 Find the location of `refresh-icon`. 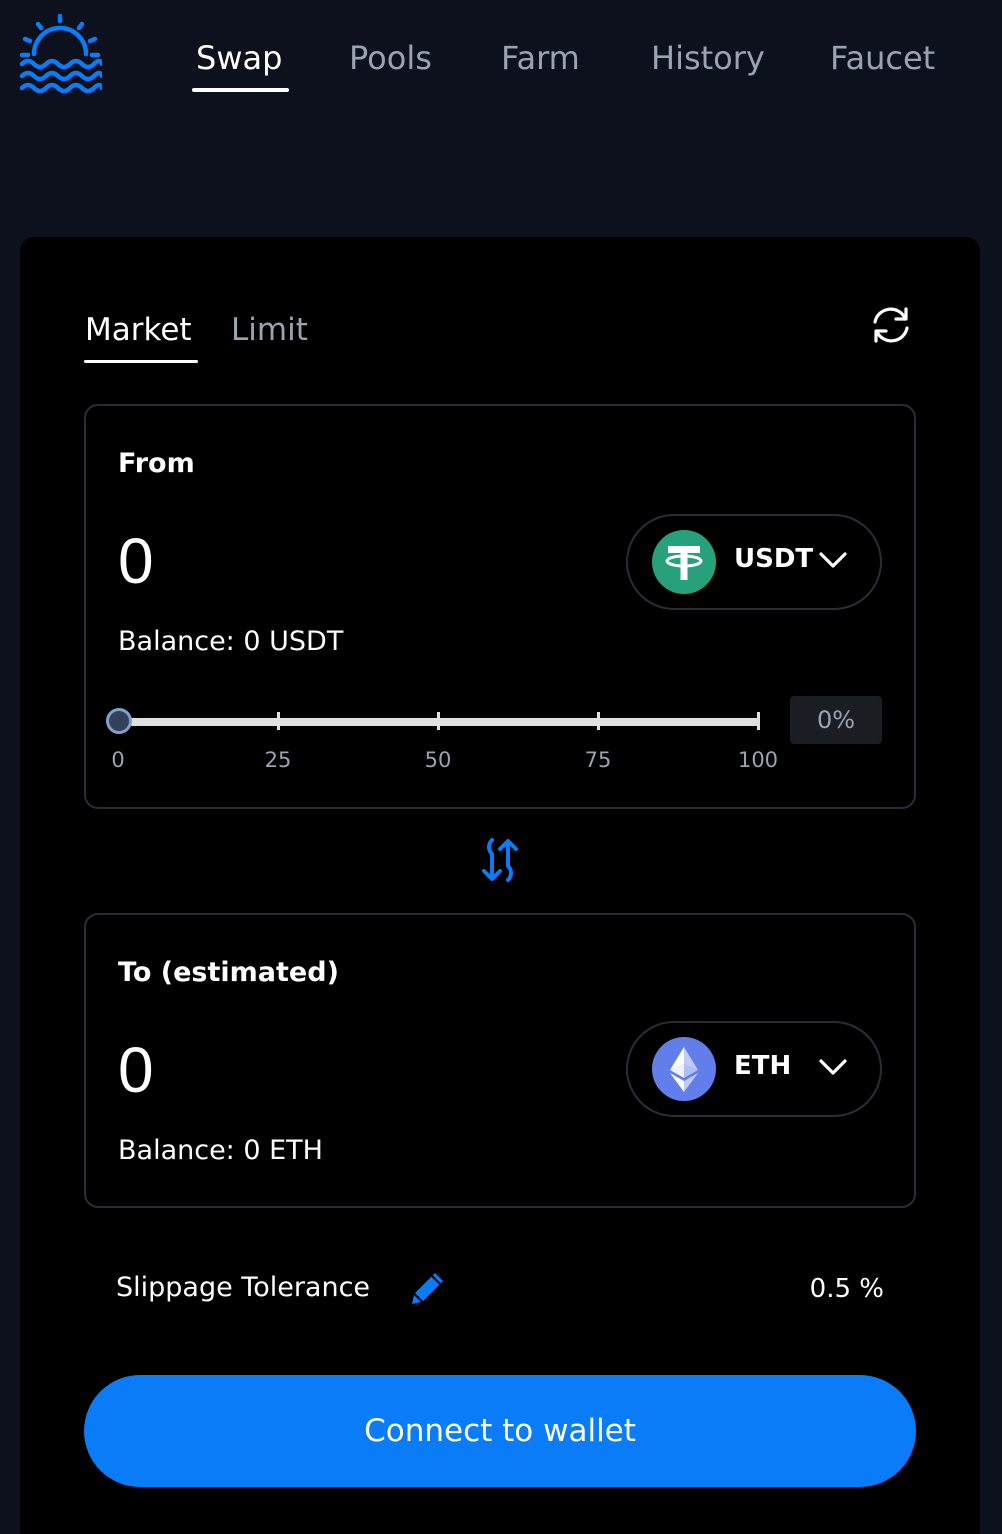

refresh-icon is located at coordinates (891, 325).